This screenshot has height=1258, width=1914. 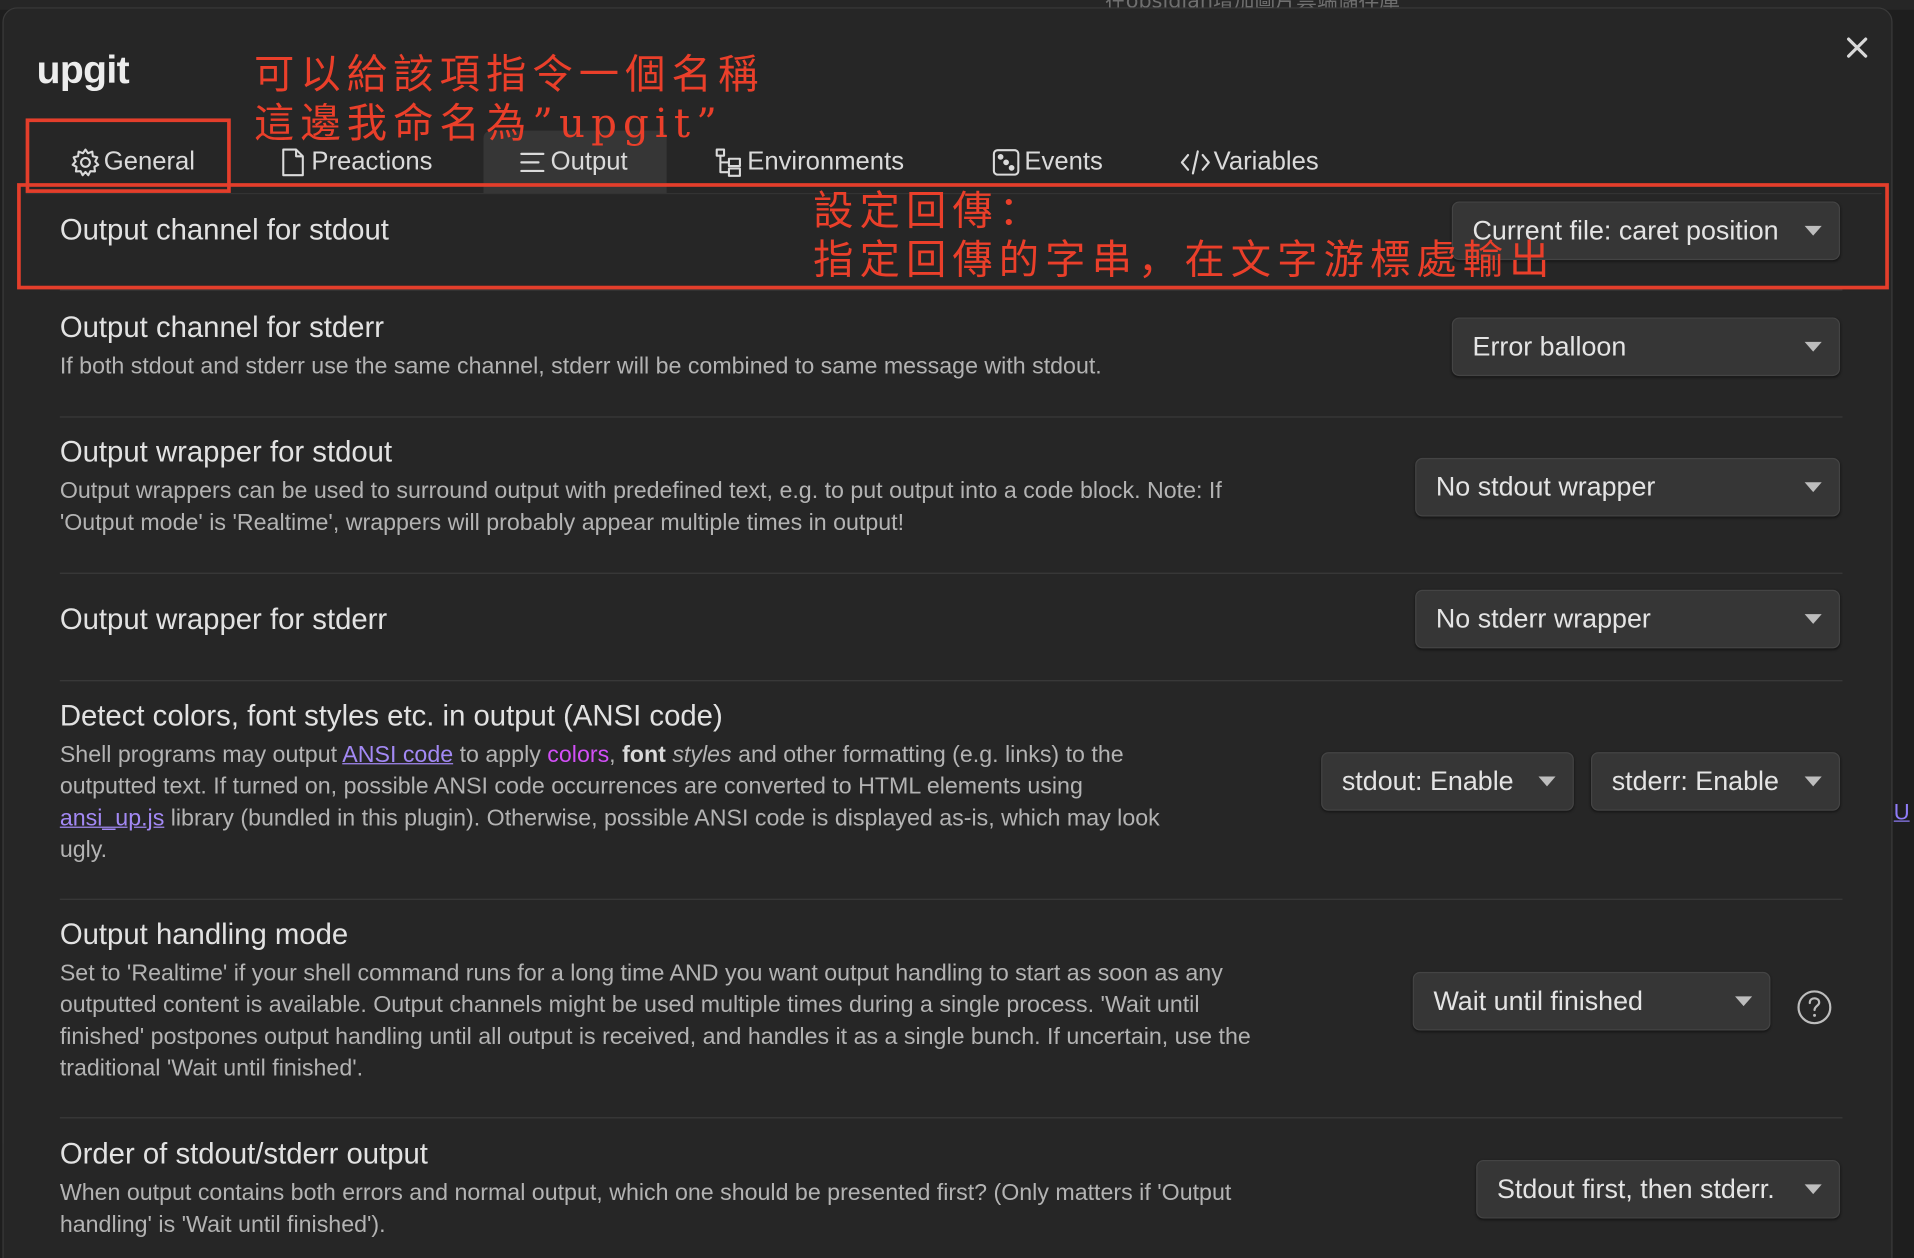 I want to click on dropdown-value: stdout: Enable, so click(x=1427, y=781).